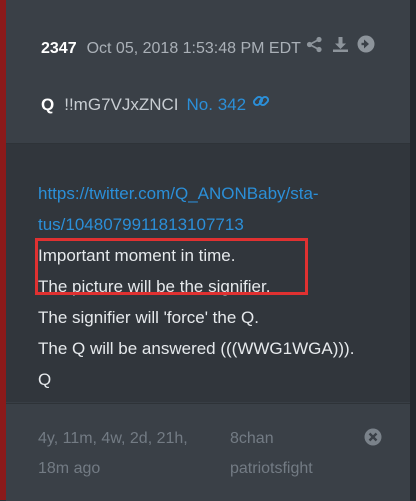 The height and width of the screenshot is (501, 416). What do you see at coordinates (217, 105) in the screenshot?
I see `post-reference-link: No. 342` at bounding box center [217, 105].